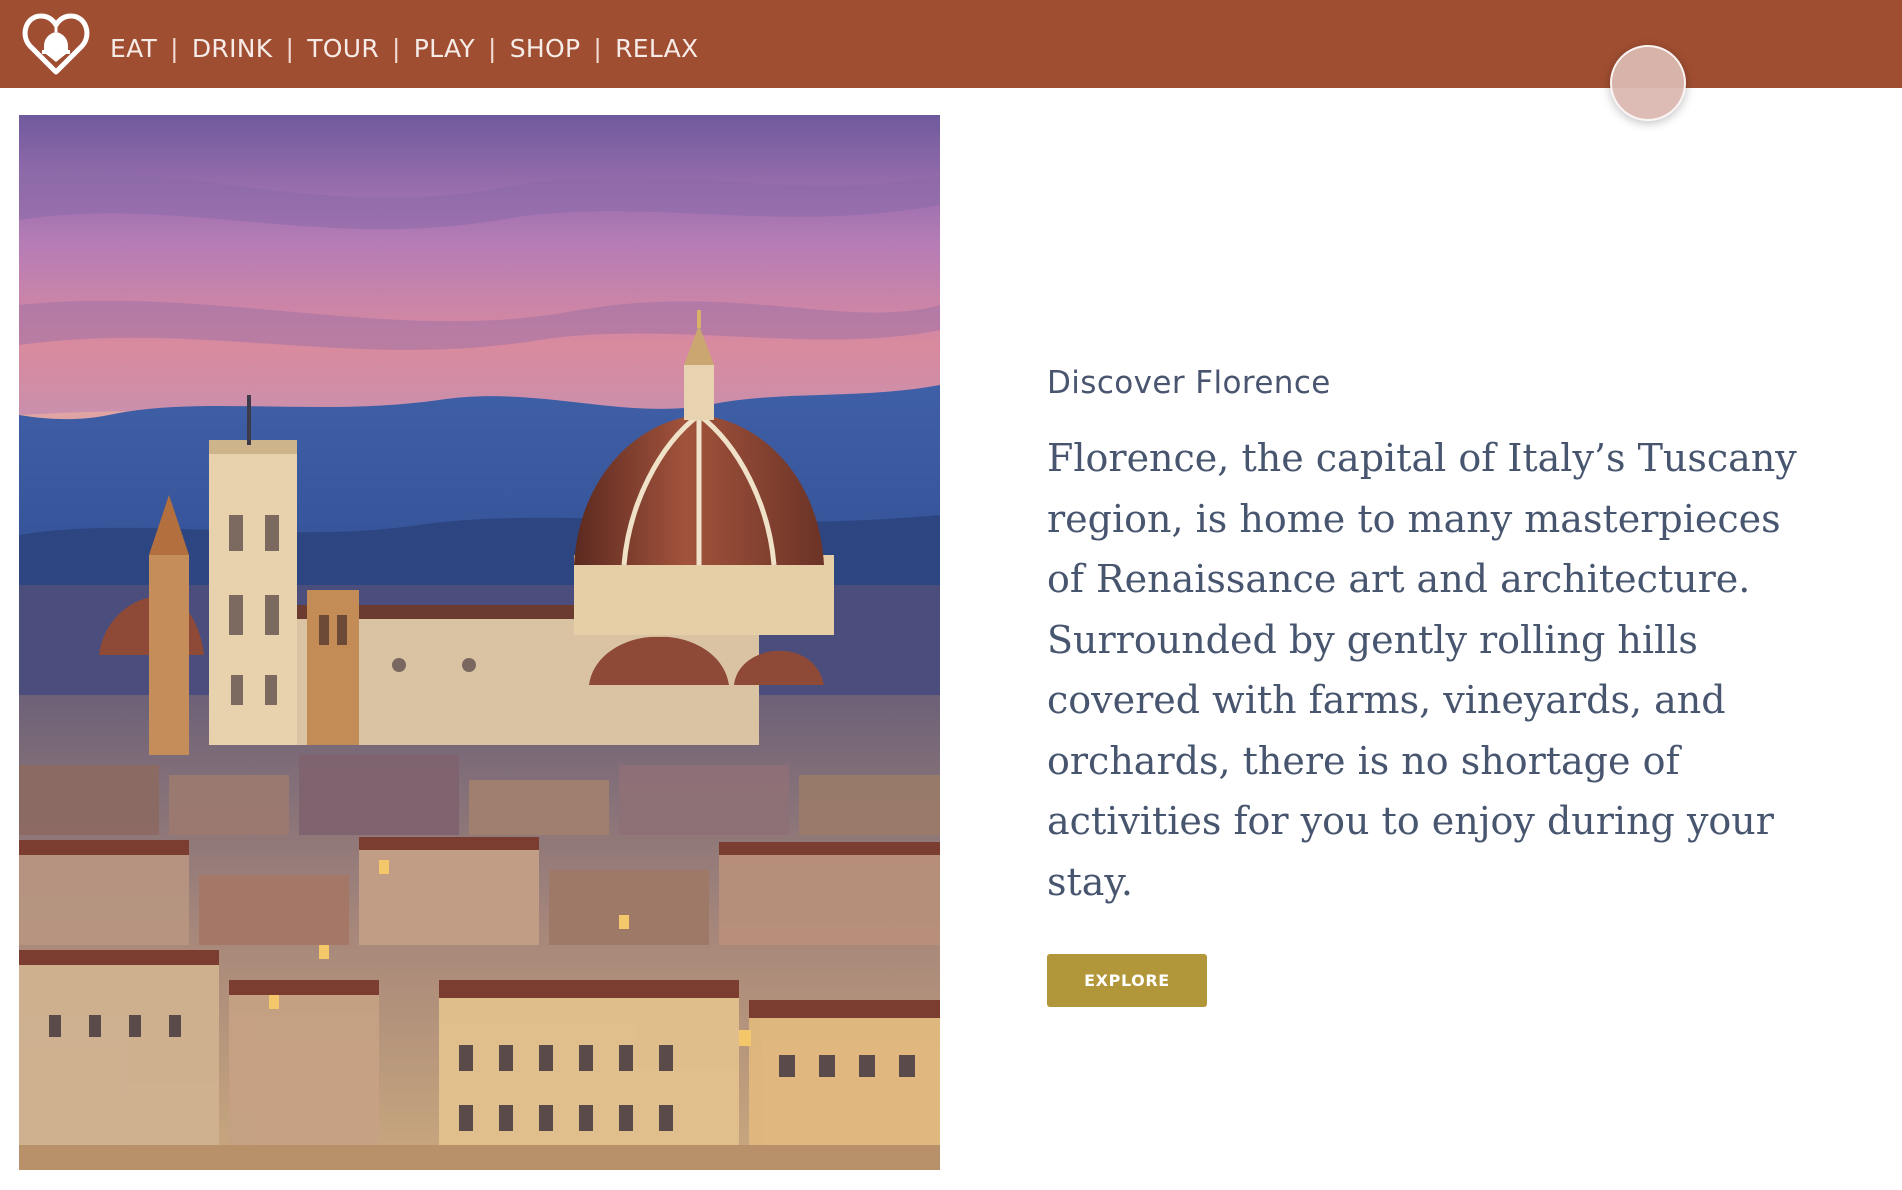 The width and height of the screenshot is (1902, 1190). What do you see at coordinates (656, 48) in the screenshot?
I see `nav-item-relax: RELAX` at bounding box center [656, 48].